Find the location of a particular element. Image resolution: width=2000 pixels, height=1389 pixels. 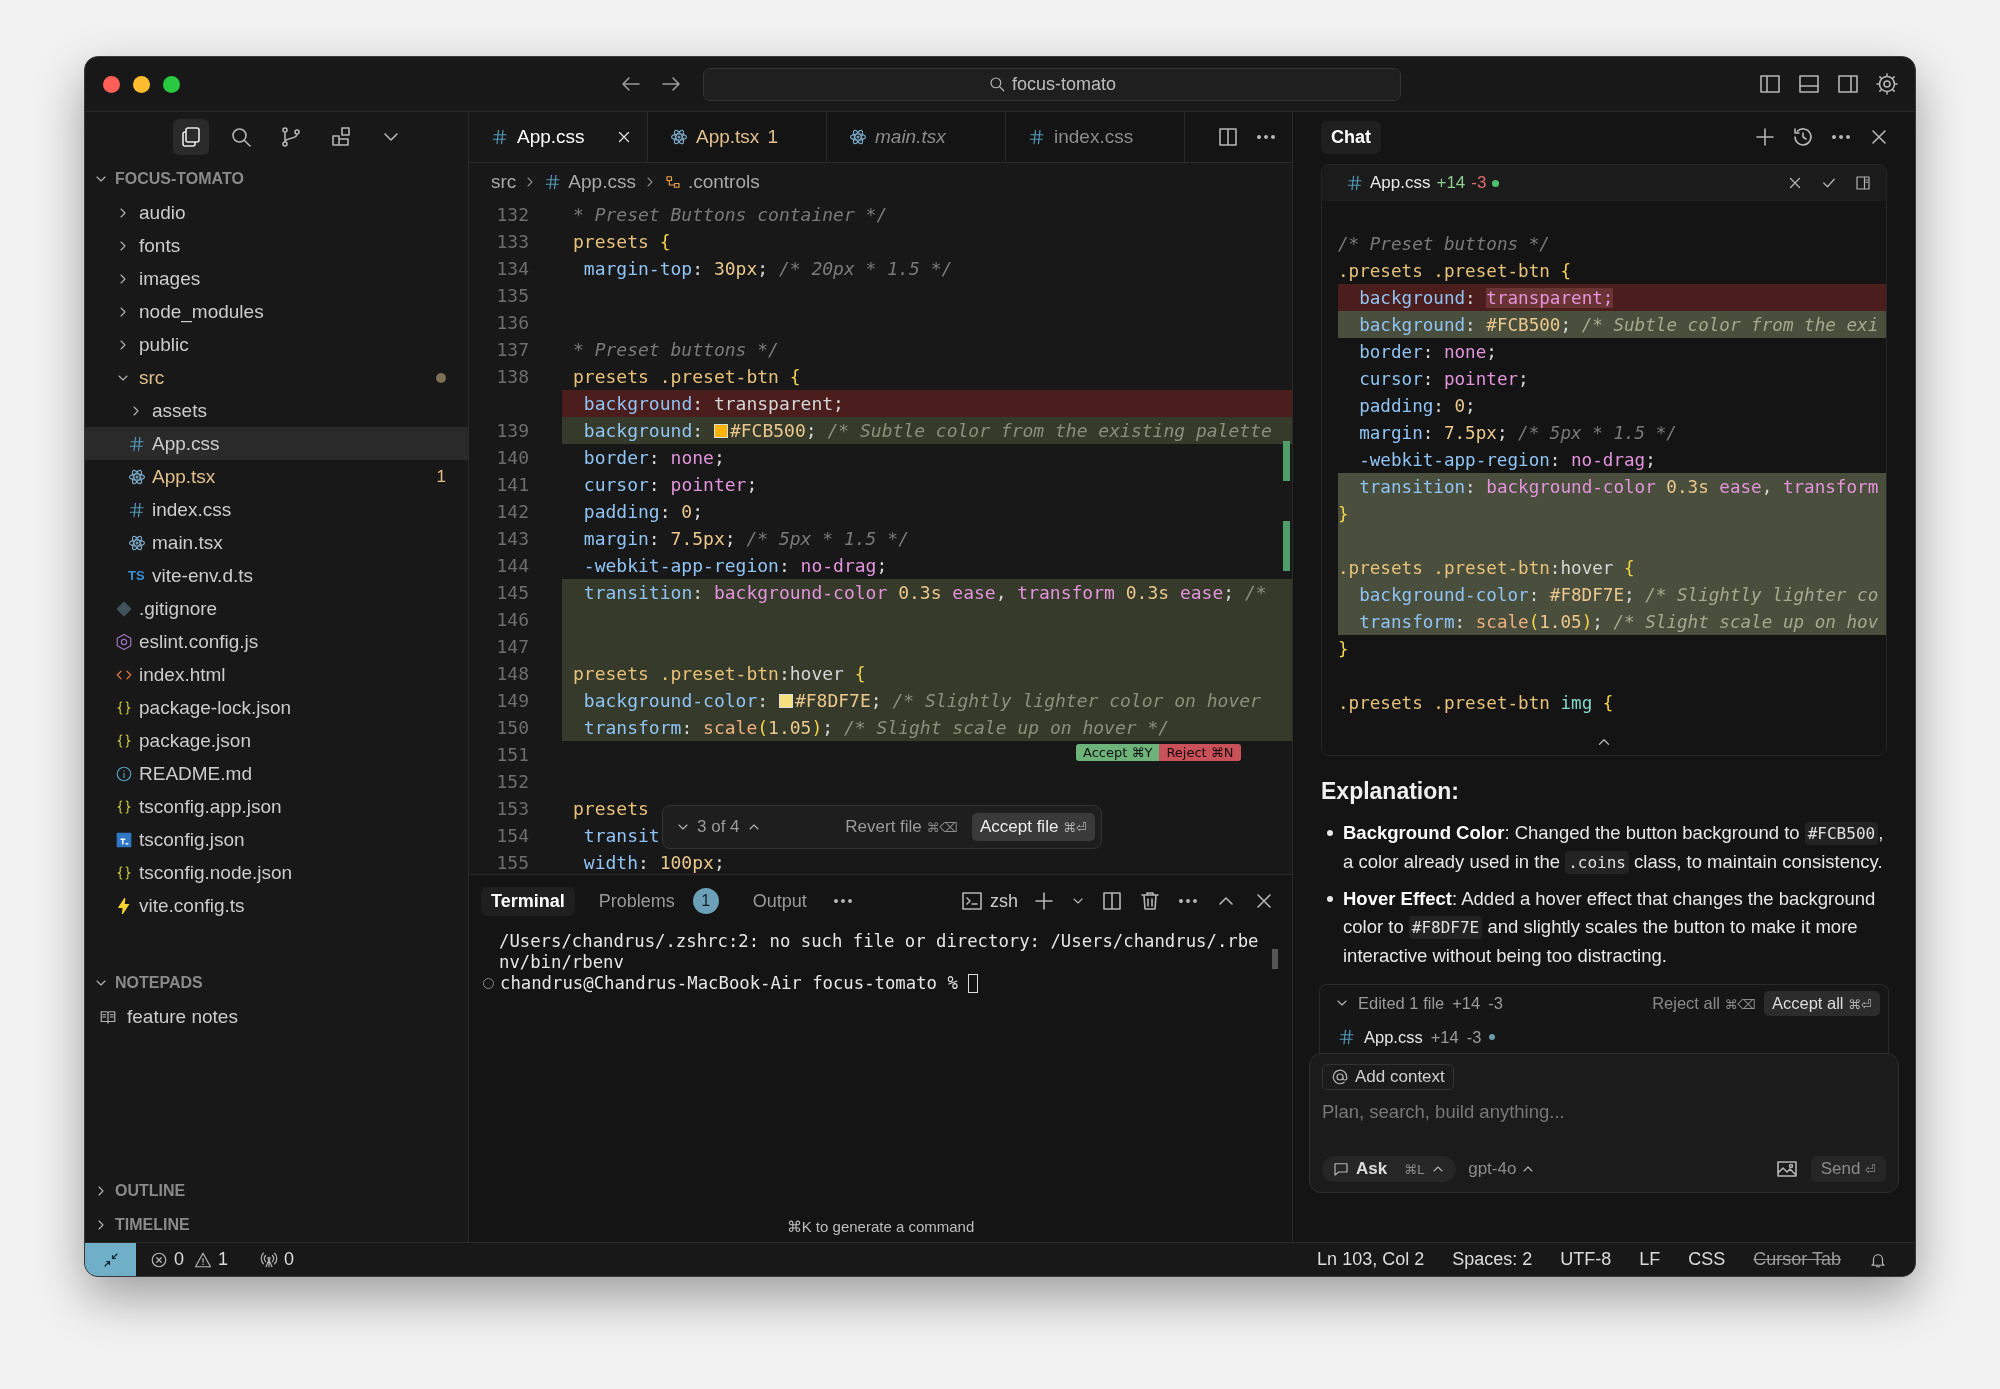

breadcrumb-item: .controls is located at coordinates (723, 182).